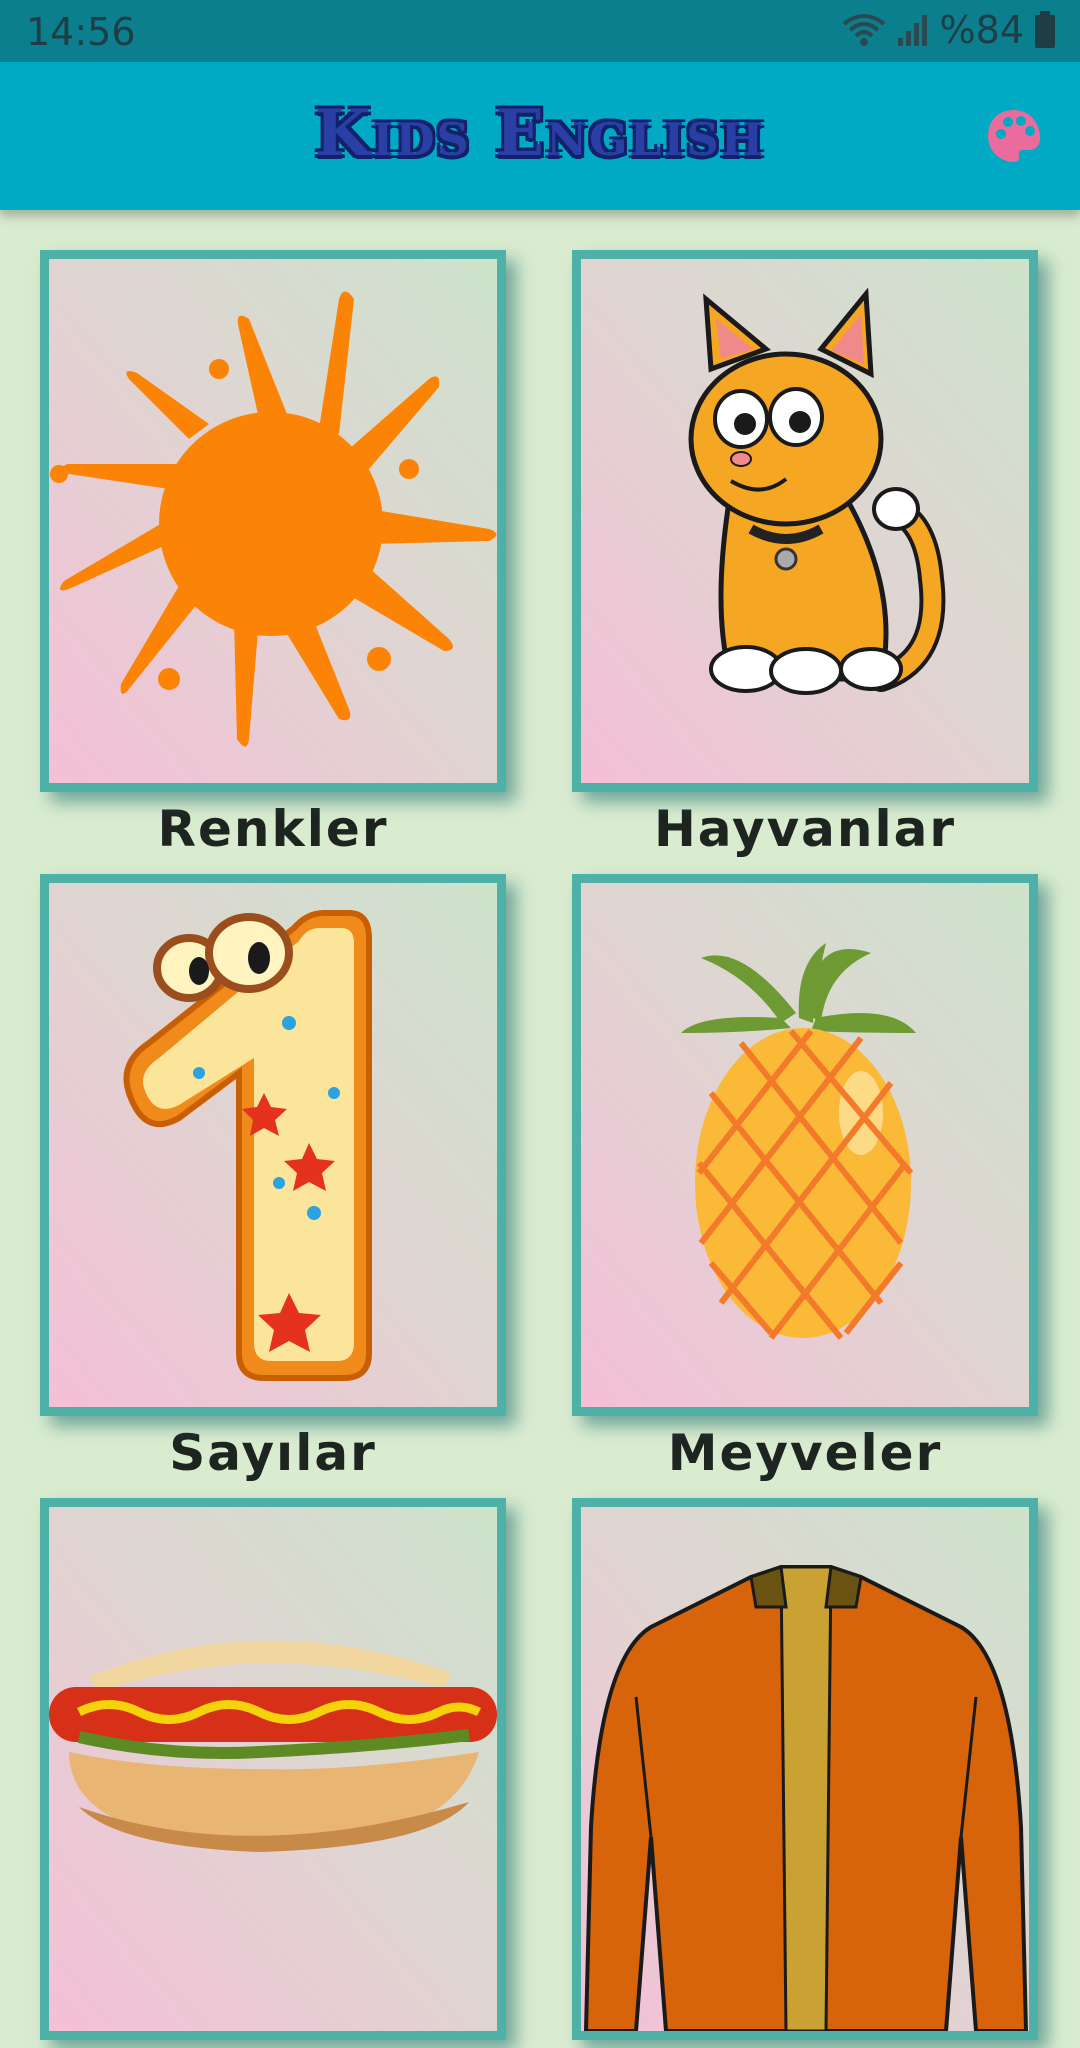 The width and height of the screenshot is (1080, 2048). I want to click on number-one-icon, so click(247, 1145).